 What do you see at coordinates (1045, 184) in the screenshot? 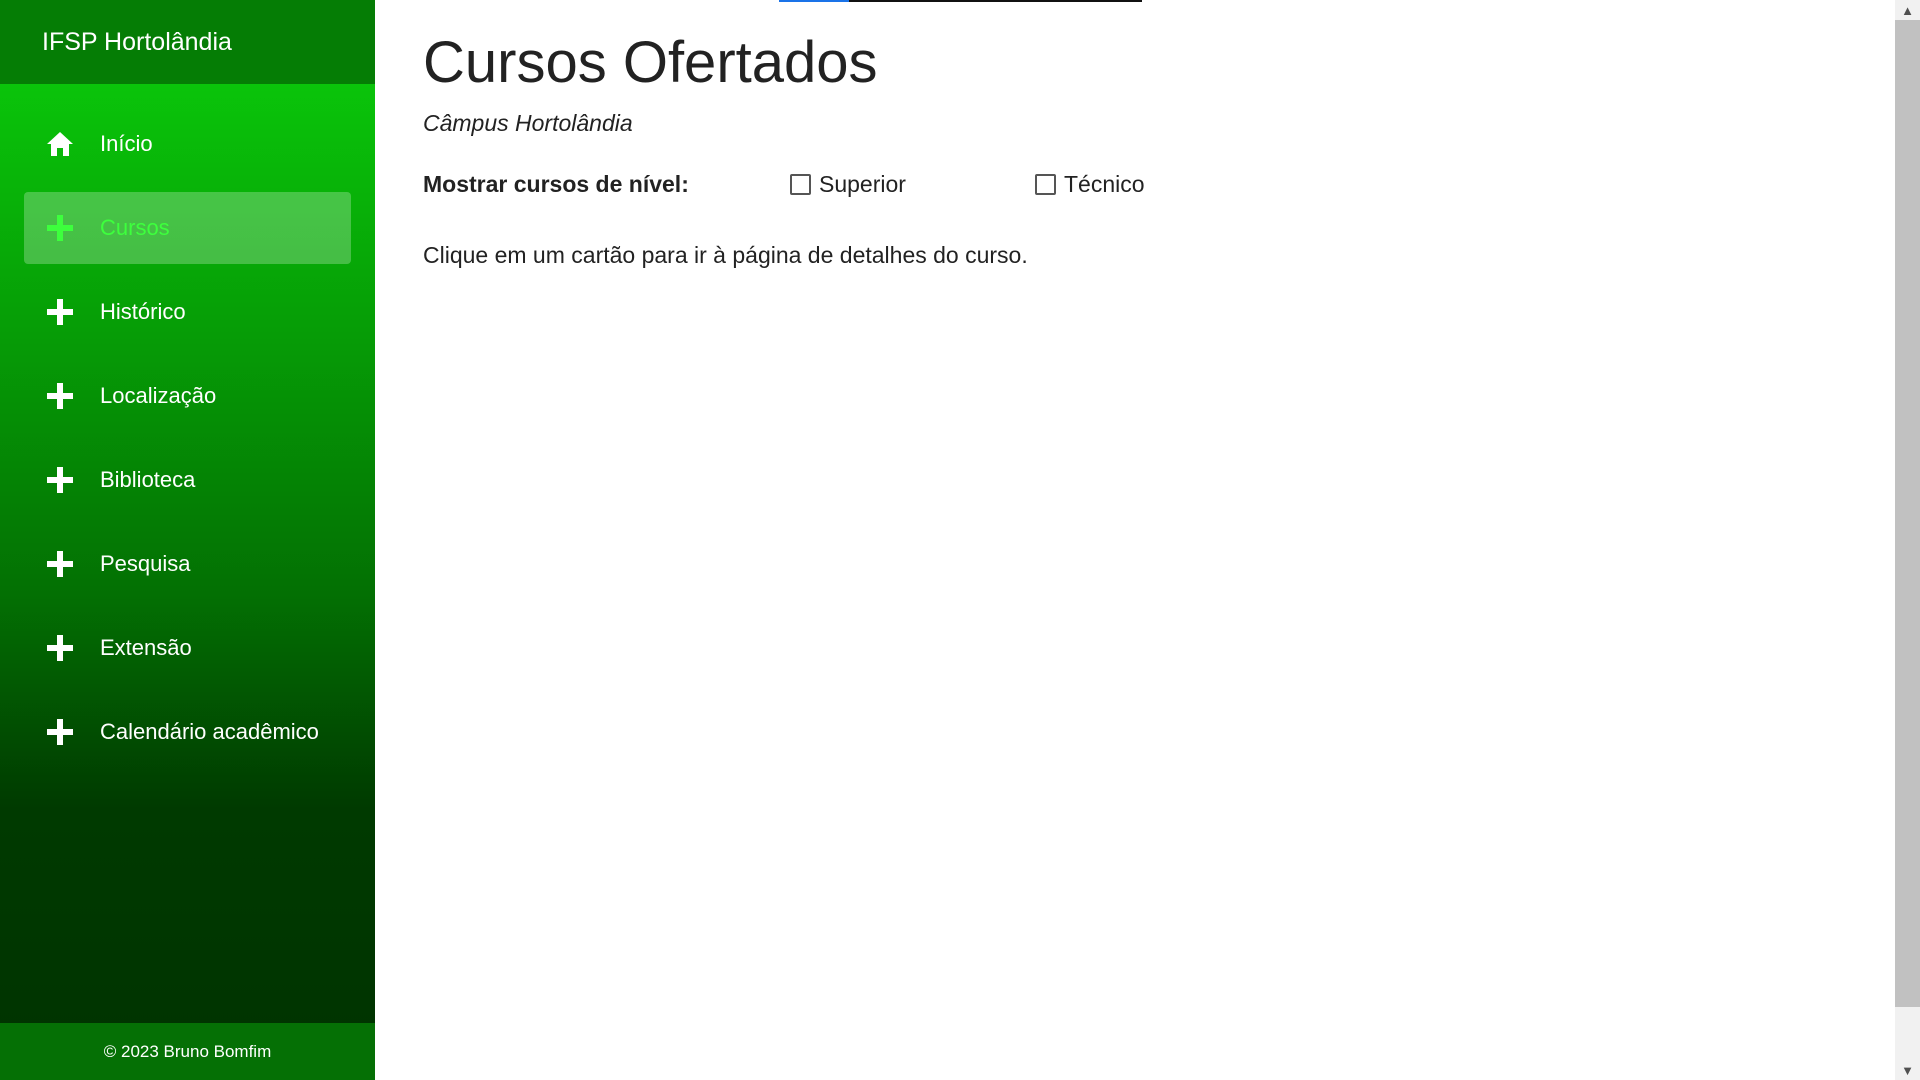
I see `tecnico-checkbox` at bounding box center [1045, 184].